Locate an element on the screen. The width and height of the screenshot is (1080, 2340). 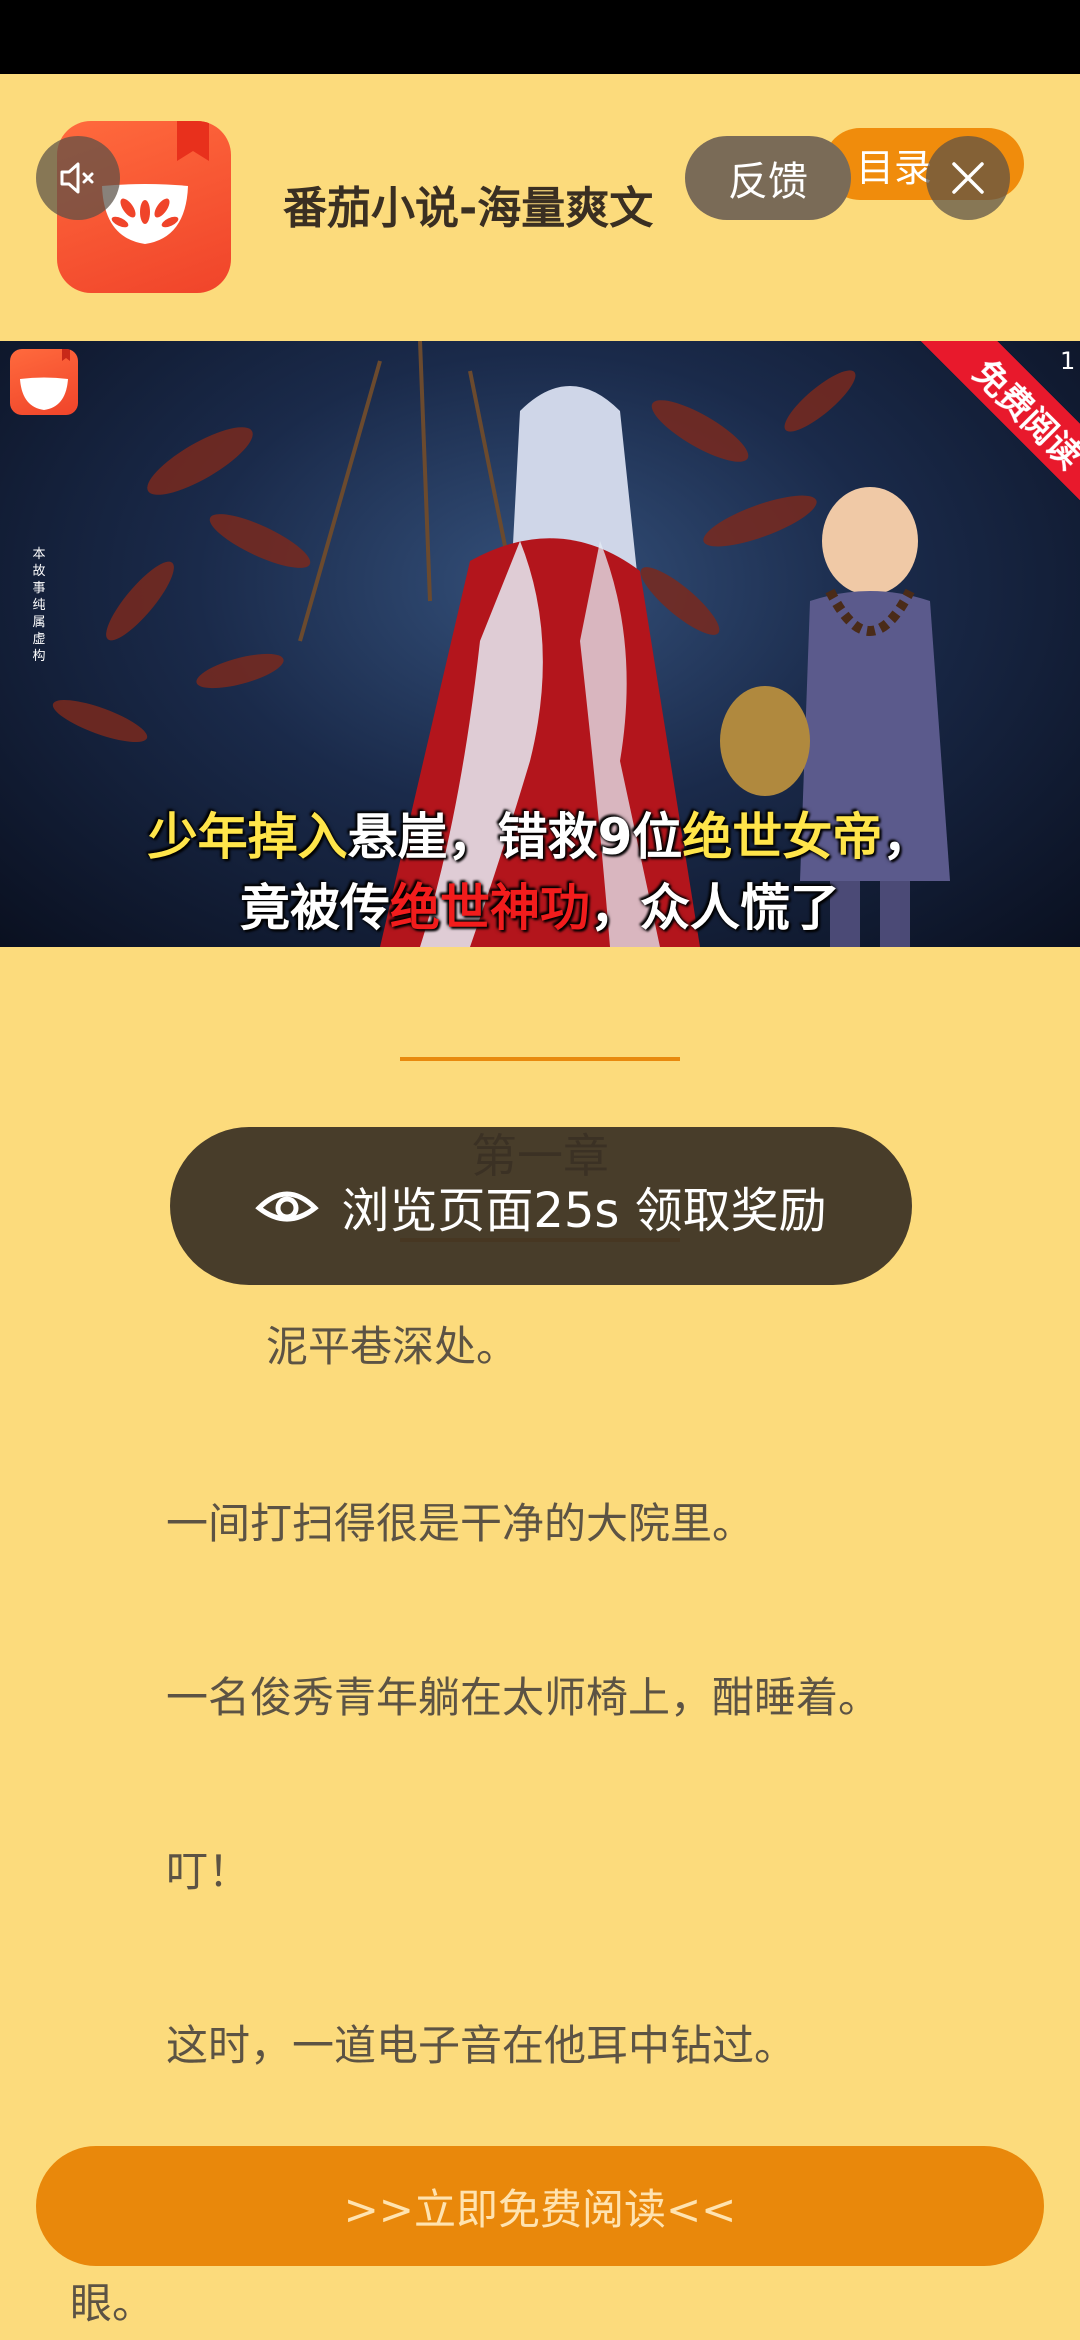
paragraph: 叮！ is located at coordinates (208, 1871).